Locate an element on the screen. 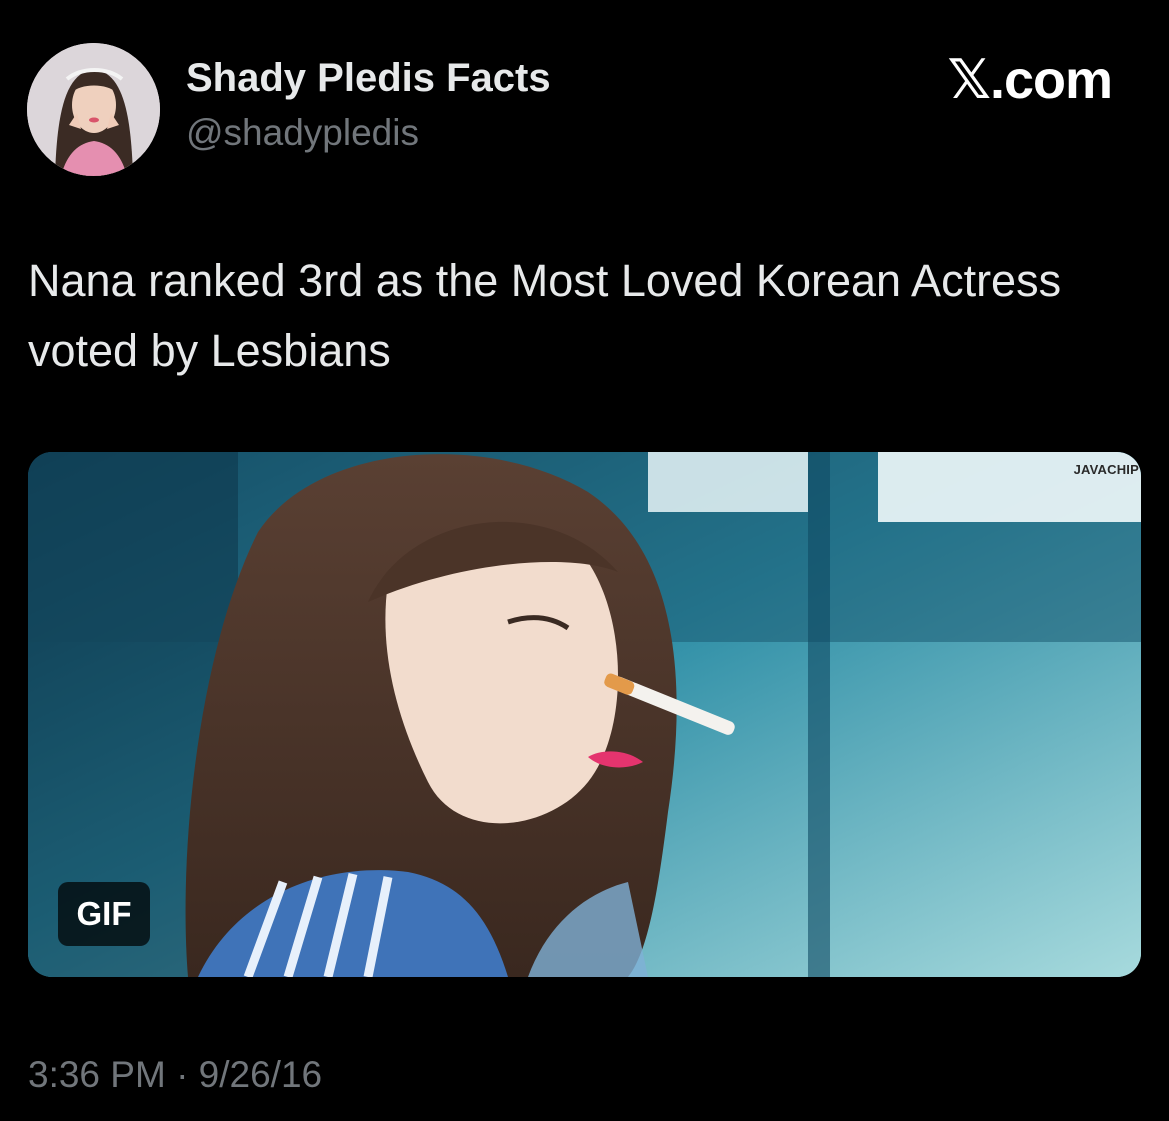 The height and width of the screenshot is (1121, 1169). brand-link: 𝕏.com is located at coordinates (1030, 79).